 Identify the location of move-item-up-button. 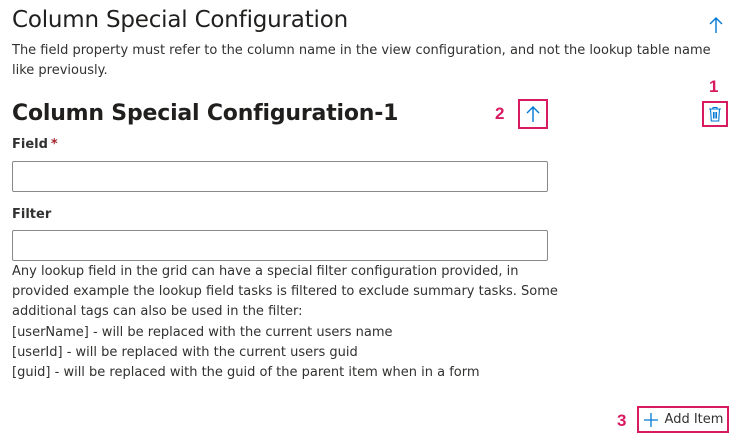
(533, 114).